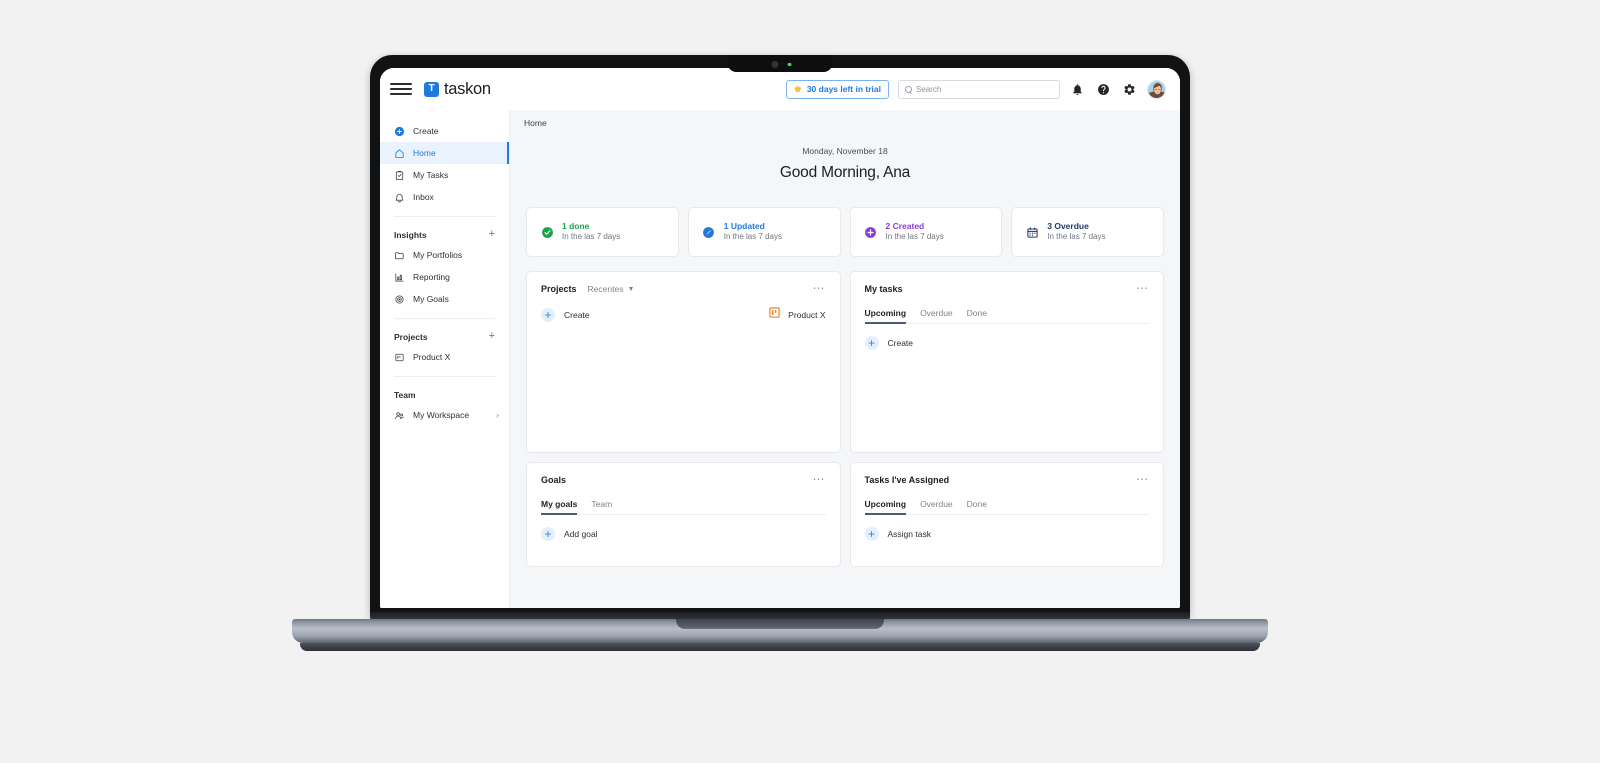 The image size is (1600, 763). I want to click on laptop-base, so click(780, 631).